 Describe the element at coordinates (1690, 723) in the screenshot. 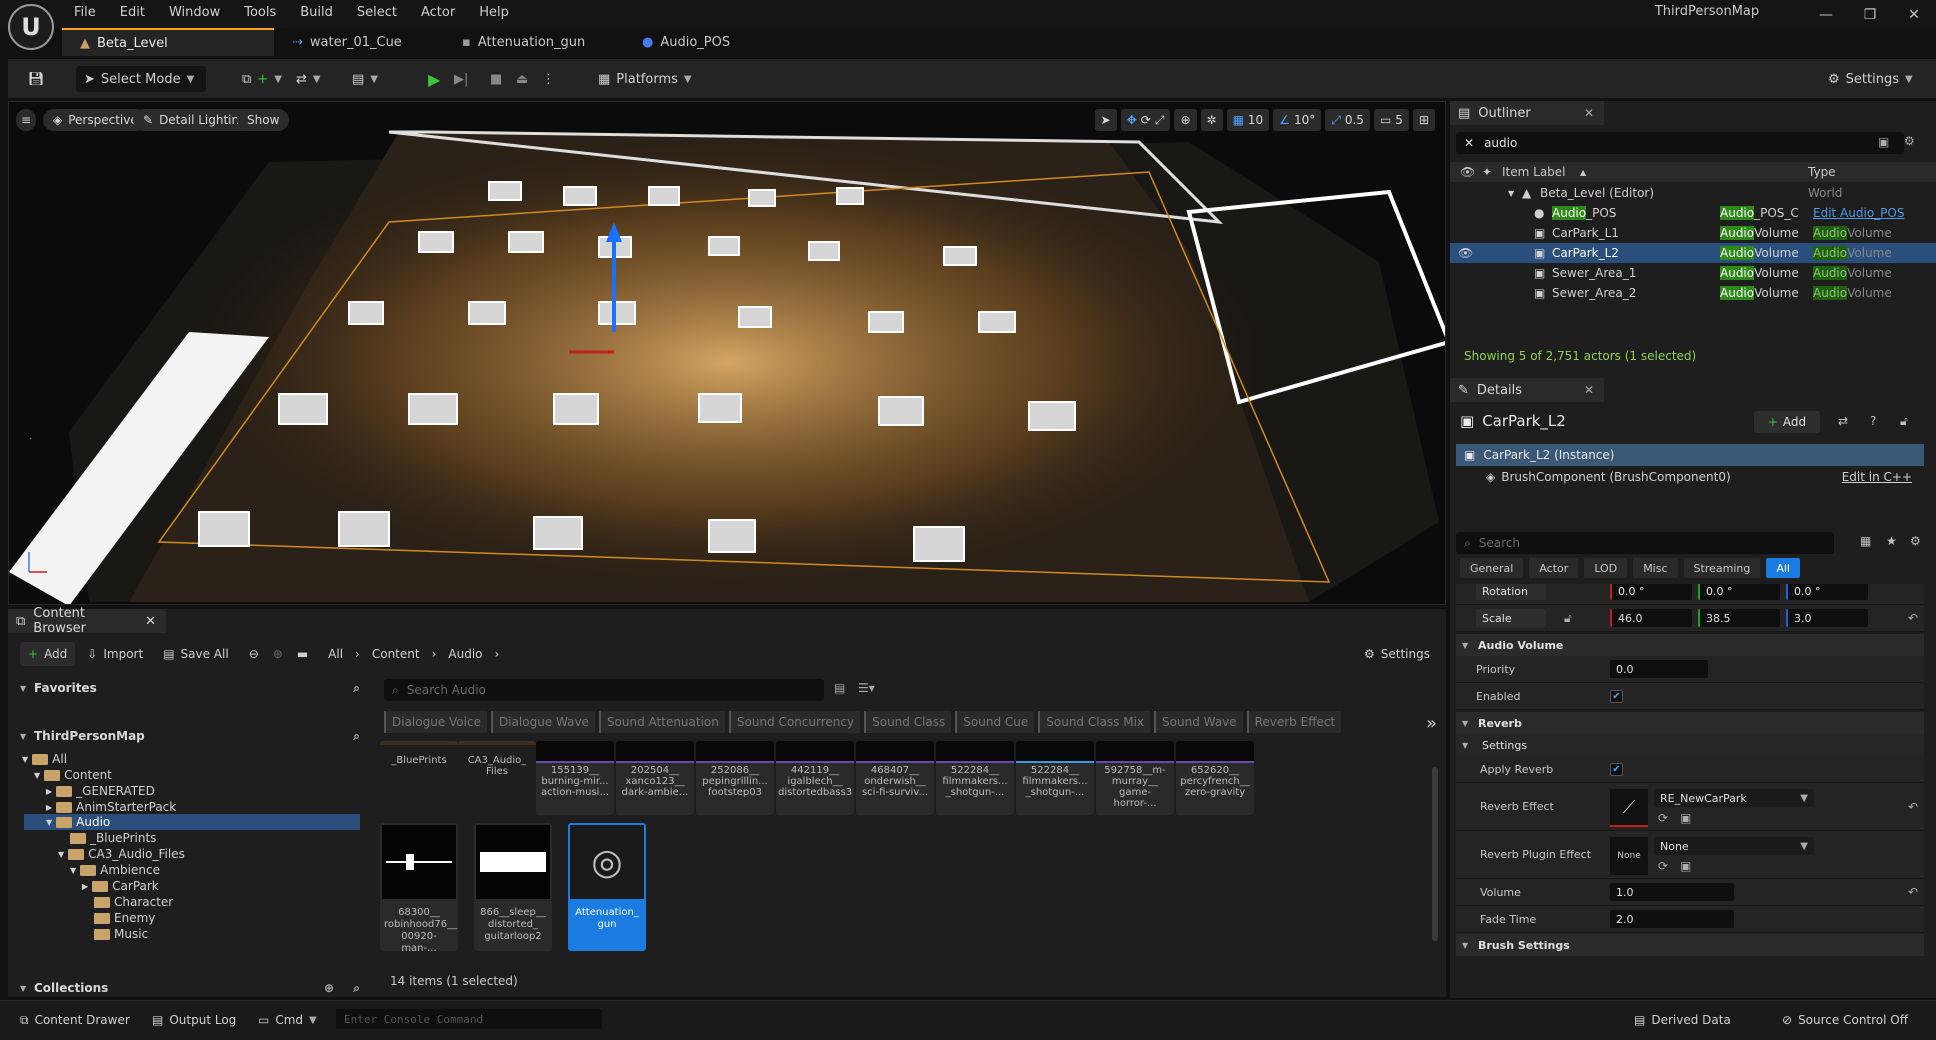

I see `section-reverb: Reverb` at that location.